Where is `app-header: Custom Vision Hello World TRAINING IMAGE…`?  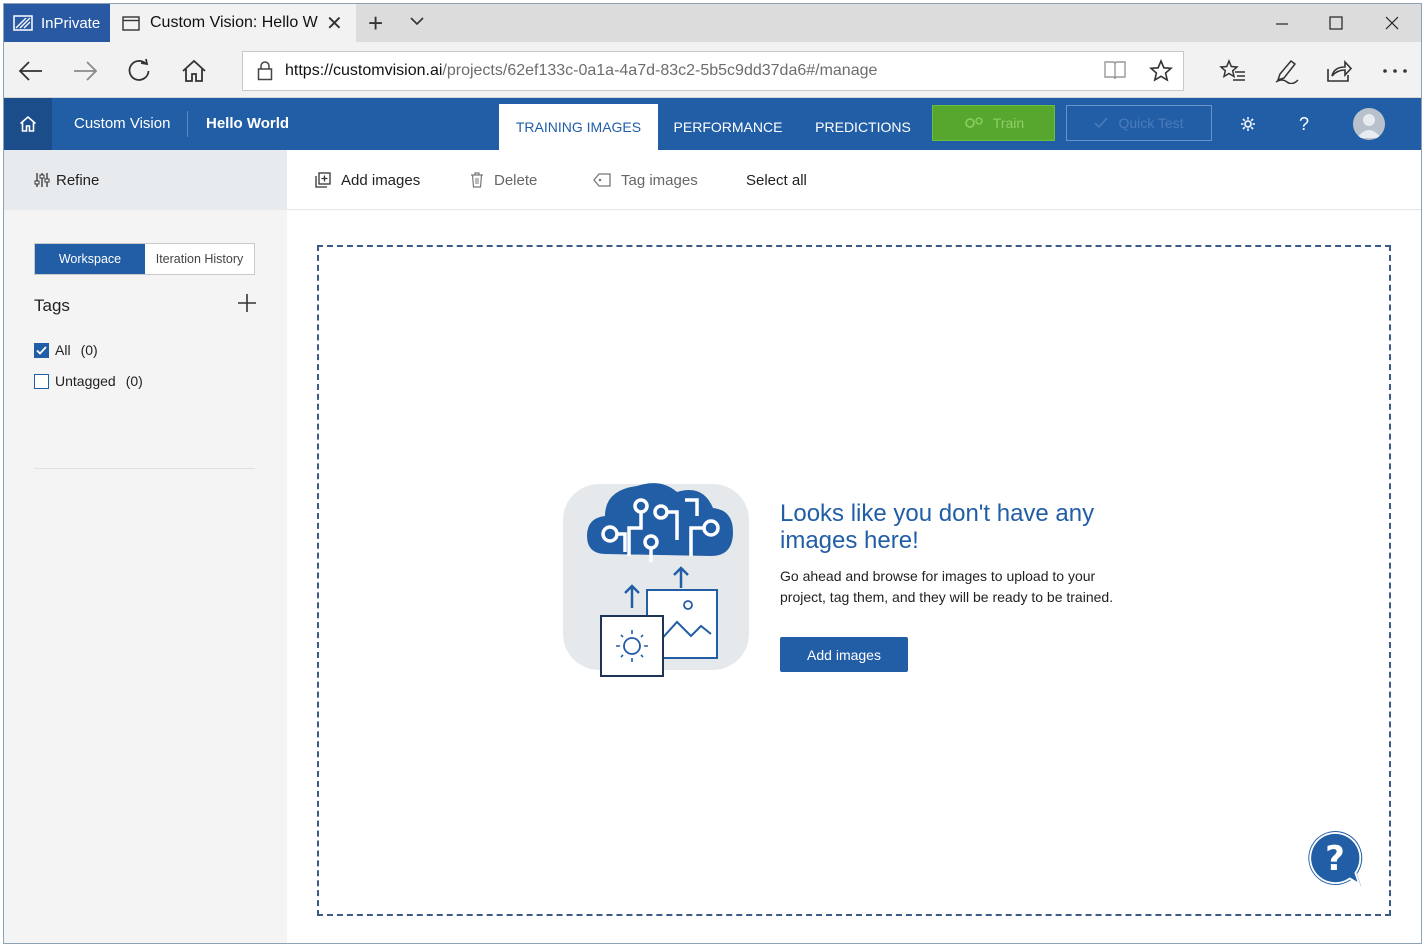
app-header: Custom Vision Hello World TRAINING IMAGE… is located at coordinates (712, 124).